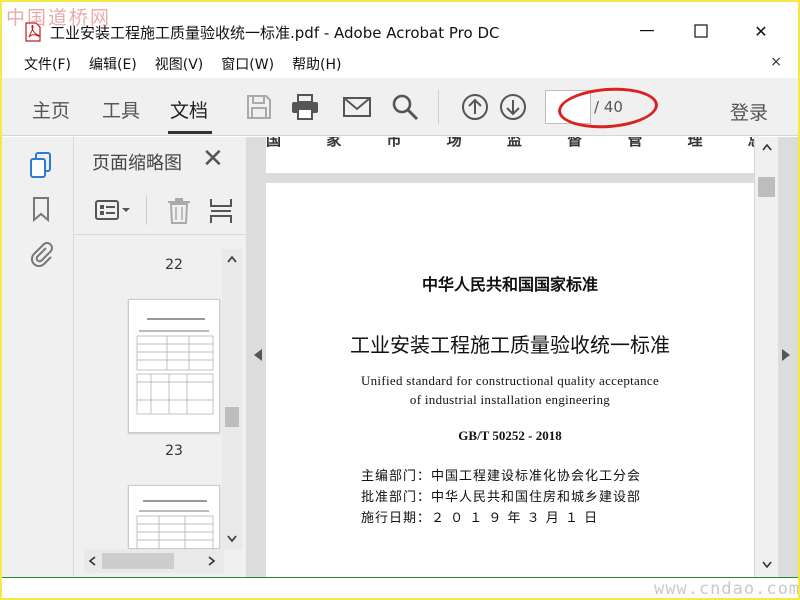  I want to click on thumbnails-toolbar, so click(160, 210).